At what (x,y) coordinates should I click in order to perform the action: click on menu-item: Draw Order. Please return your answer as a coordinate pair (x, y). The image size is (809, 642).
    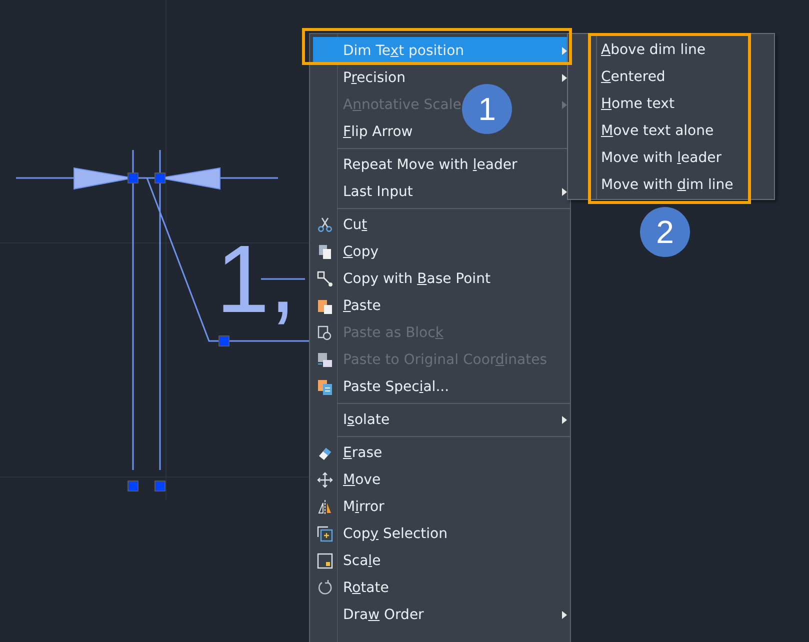
    Looking at the image, I should click on (441, 614).